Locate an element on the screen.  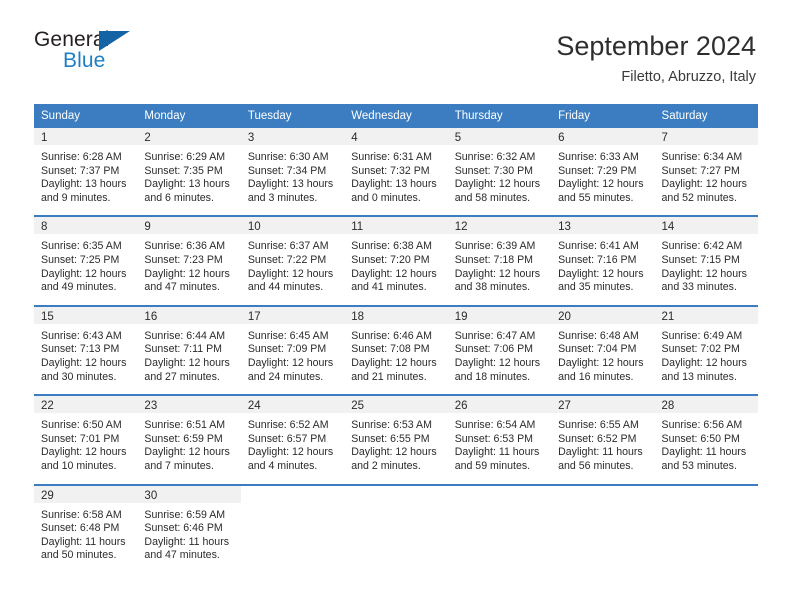
weekday-header-wednesday: Wednesday is located at coordinates (381, 116).